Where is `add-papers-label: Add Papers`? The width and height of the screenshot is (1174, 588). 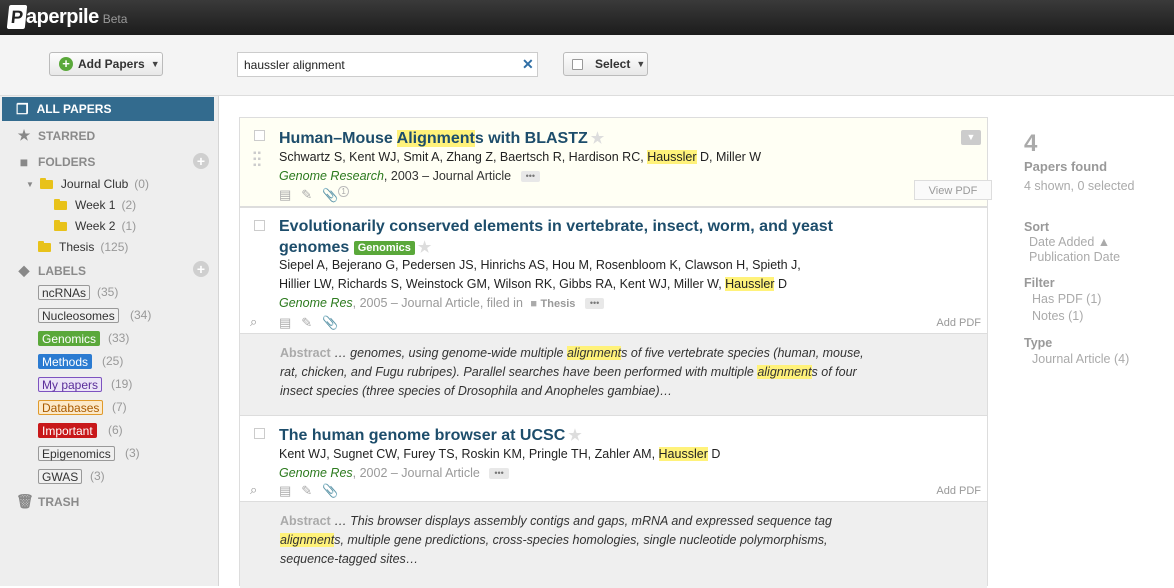
add-papers-label: Add Papers is located at coordinates (111, 64).